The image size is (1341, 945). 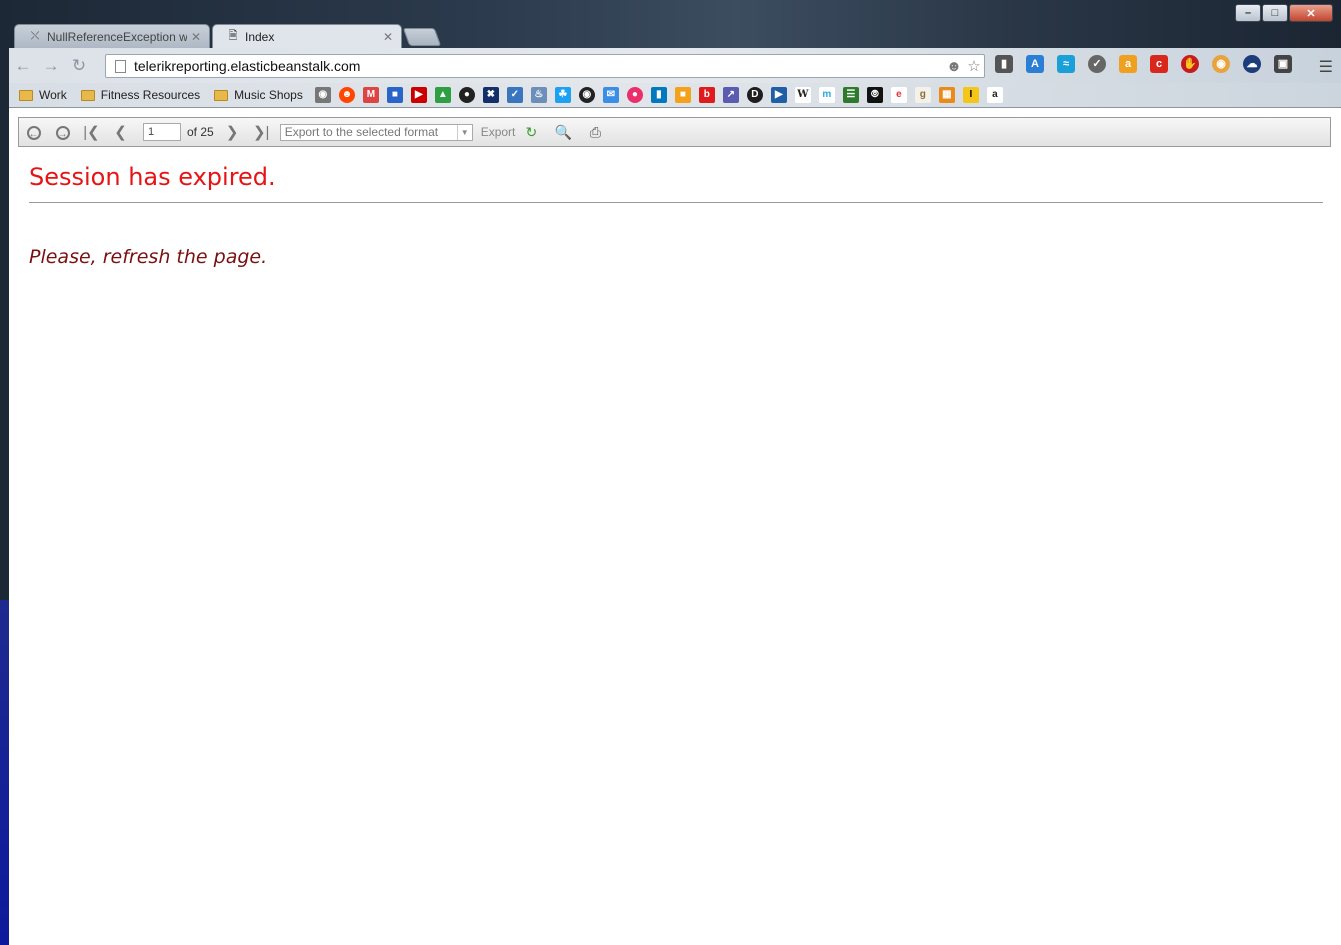 I want to click on cat-extension-icon: ◉, so click(x=1221, y=64).